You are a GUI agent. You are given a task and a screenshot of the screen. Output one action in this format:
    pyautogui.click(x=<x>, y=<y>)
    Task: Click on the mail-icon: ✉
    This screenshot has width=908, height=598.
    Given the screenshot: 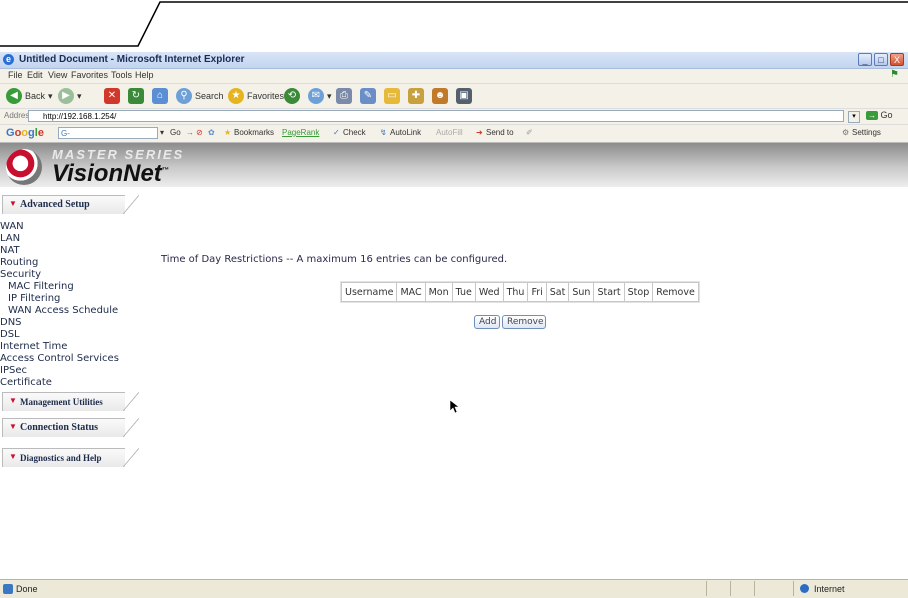 What is the action you would take?
    pyautogui.click(x=316, y=96)
    